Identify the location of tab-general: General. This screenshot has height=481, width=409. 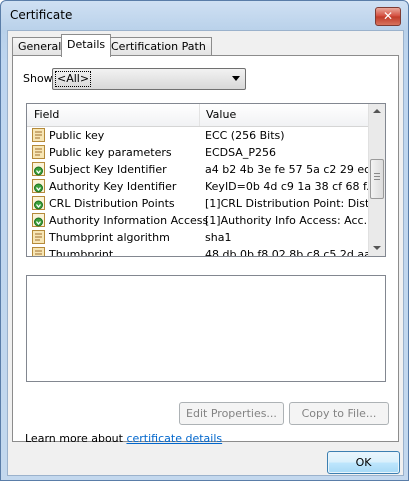
(40, 46).